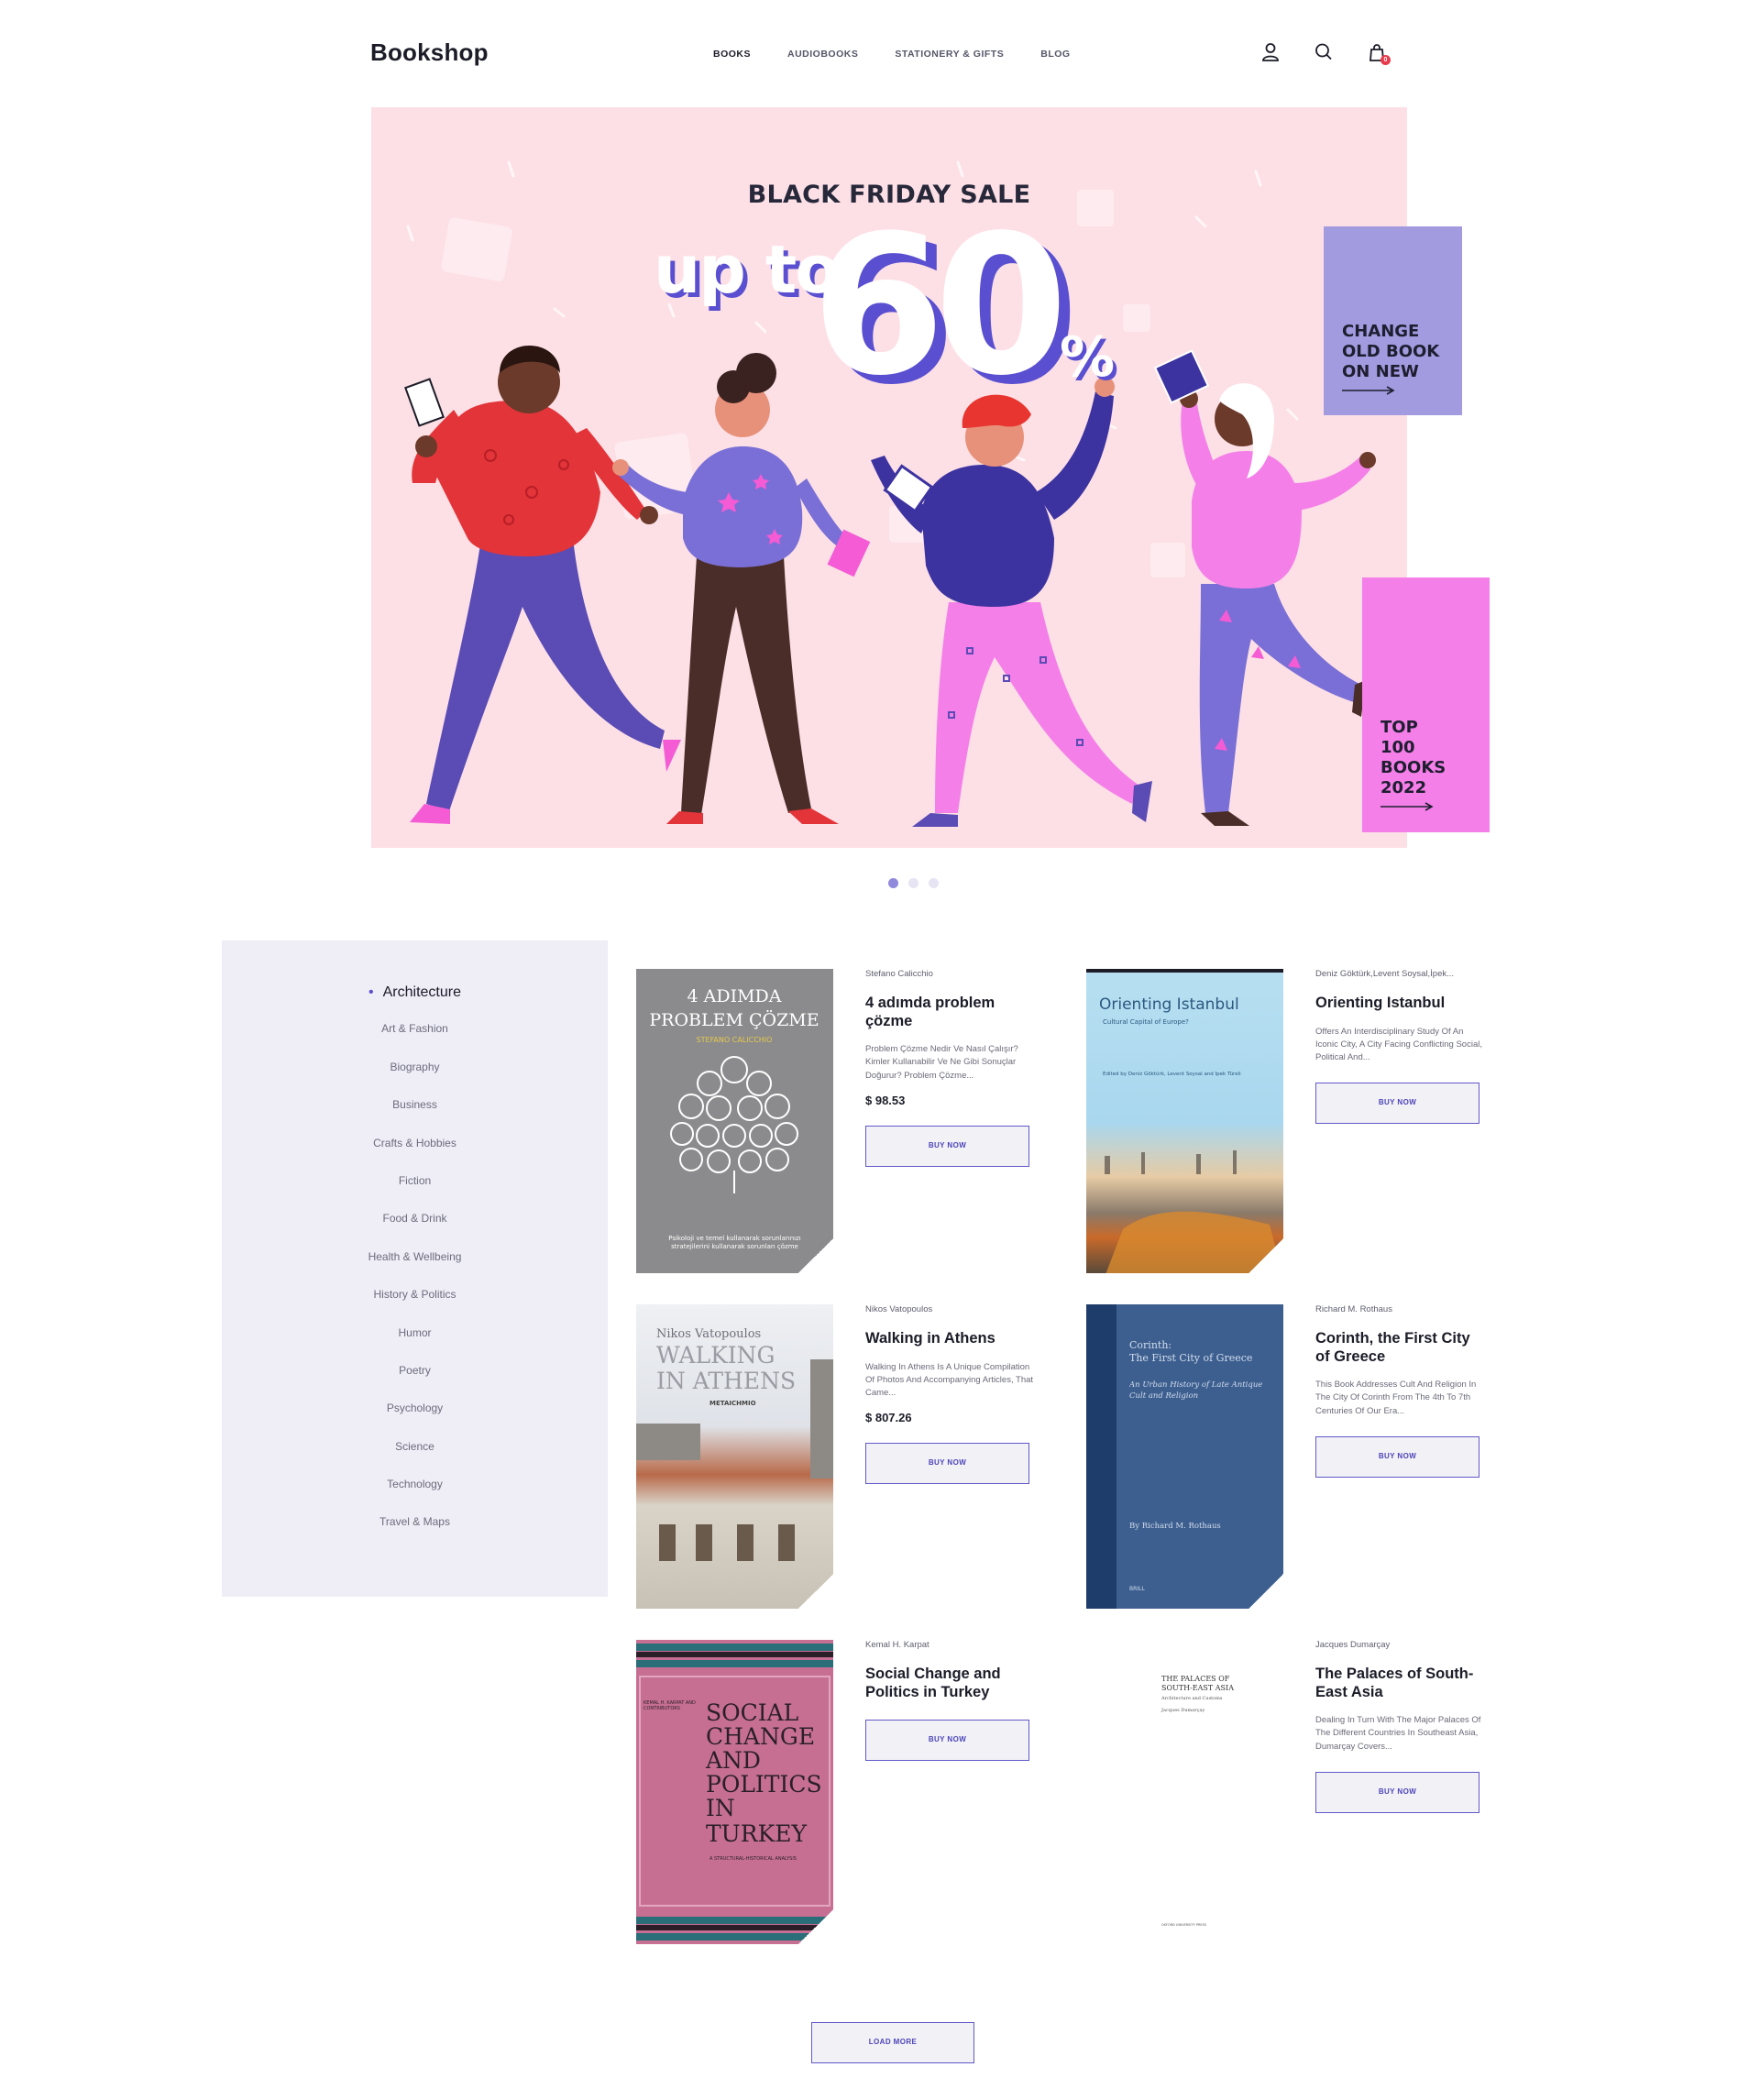 This screenshot has width=1760, height=2100. What do you see at coordinates (415, 1155) in the screenshot?
I see `category-item-crafts-hobbies: Crafts & Hobbies` at bounding box center [415, 1155].